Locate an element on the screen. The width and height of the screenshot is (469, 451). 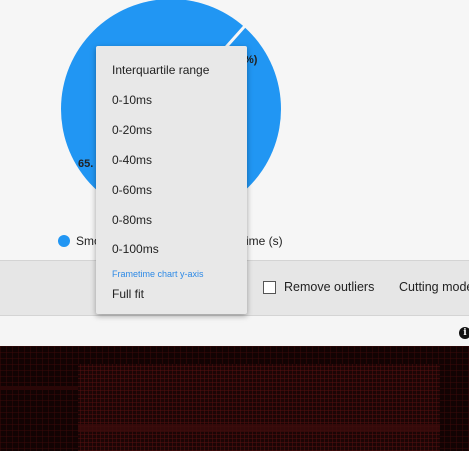
menu-item-interquartile-range: Interquartile range is located at coordinates (160, 70).